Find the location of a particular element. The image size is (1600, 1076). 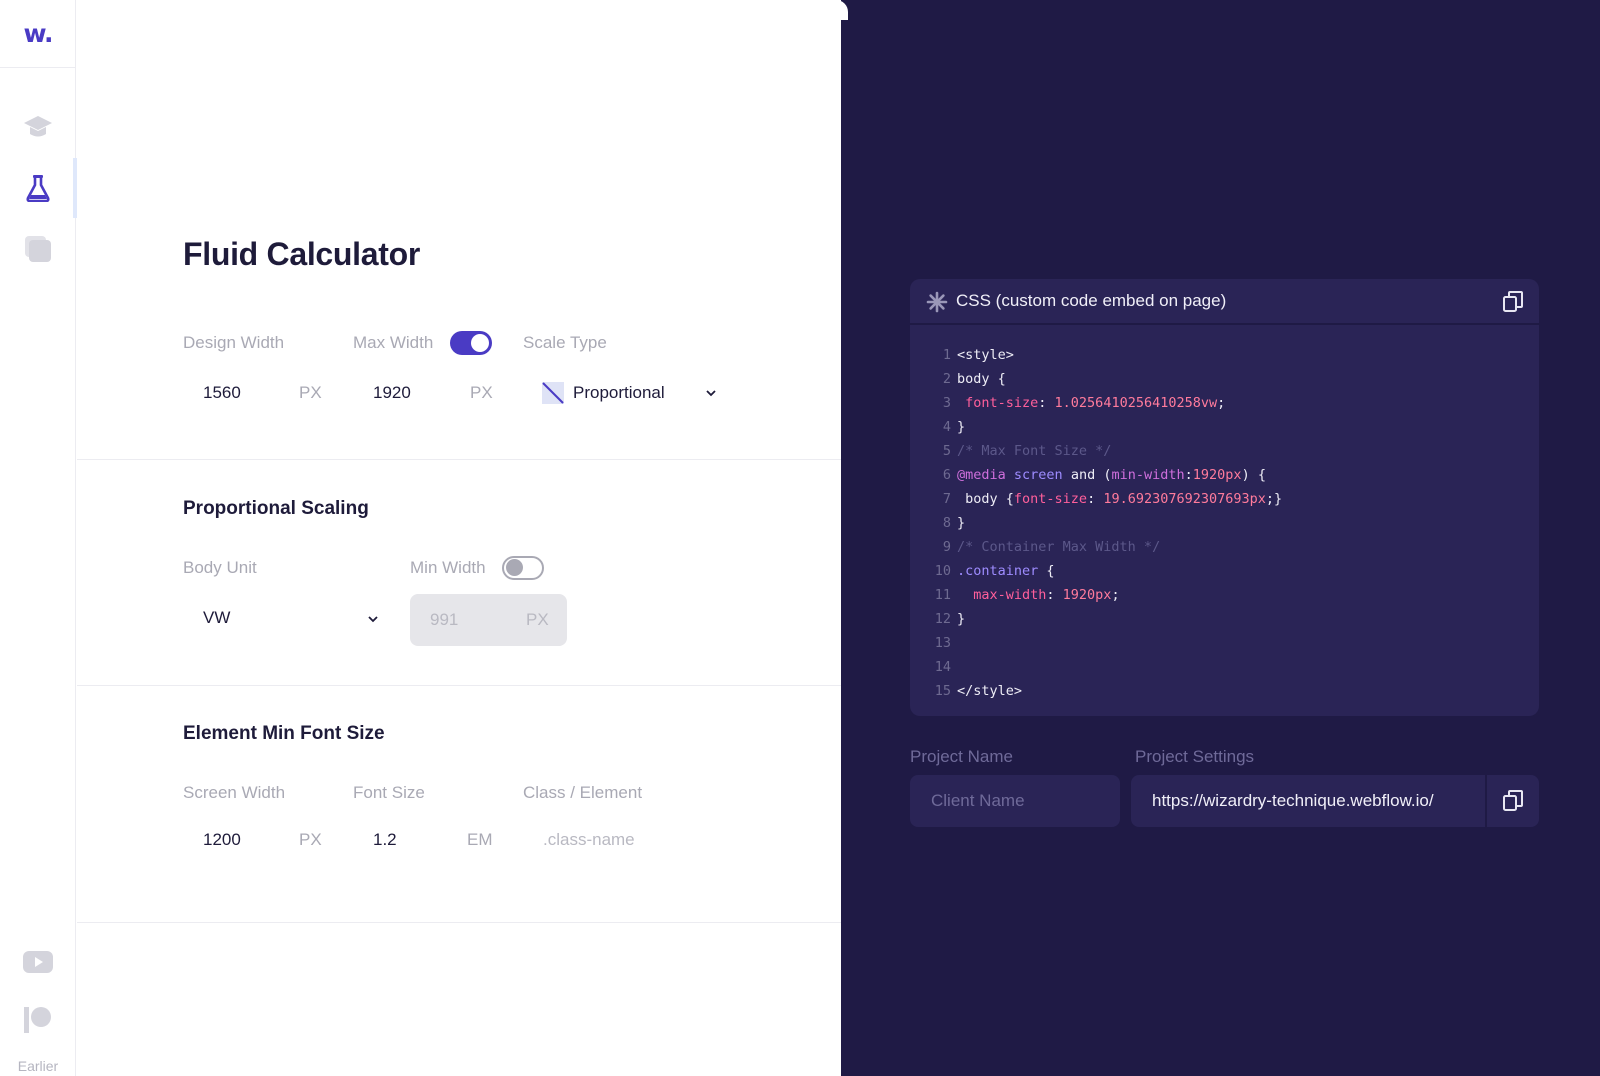

copy-code-button is located at coordinates (1513, 303).